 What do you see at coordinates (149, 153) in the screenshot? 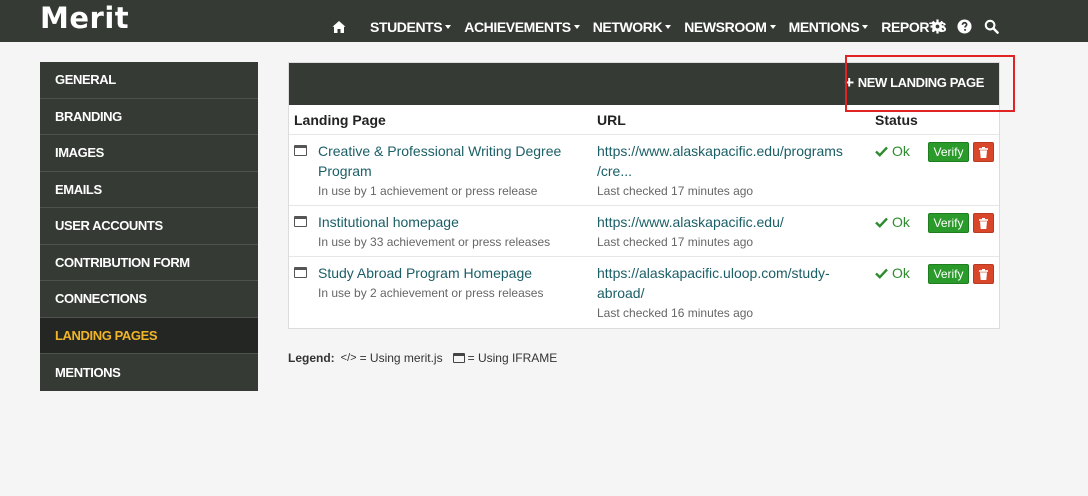
I see `sidebar-item-images: IMAGES` at bounding box center [149, 153].